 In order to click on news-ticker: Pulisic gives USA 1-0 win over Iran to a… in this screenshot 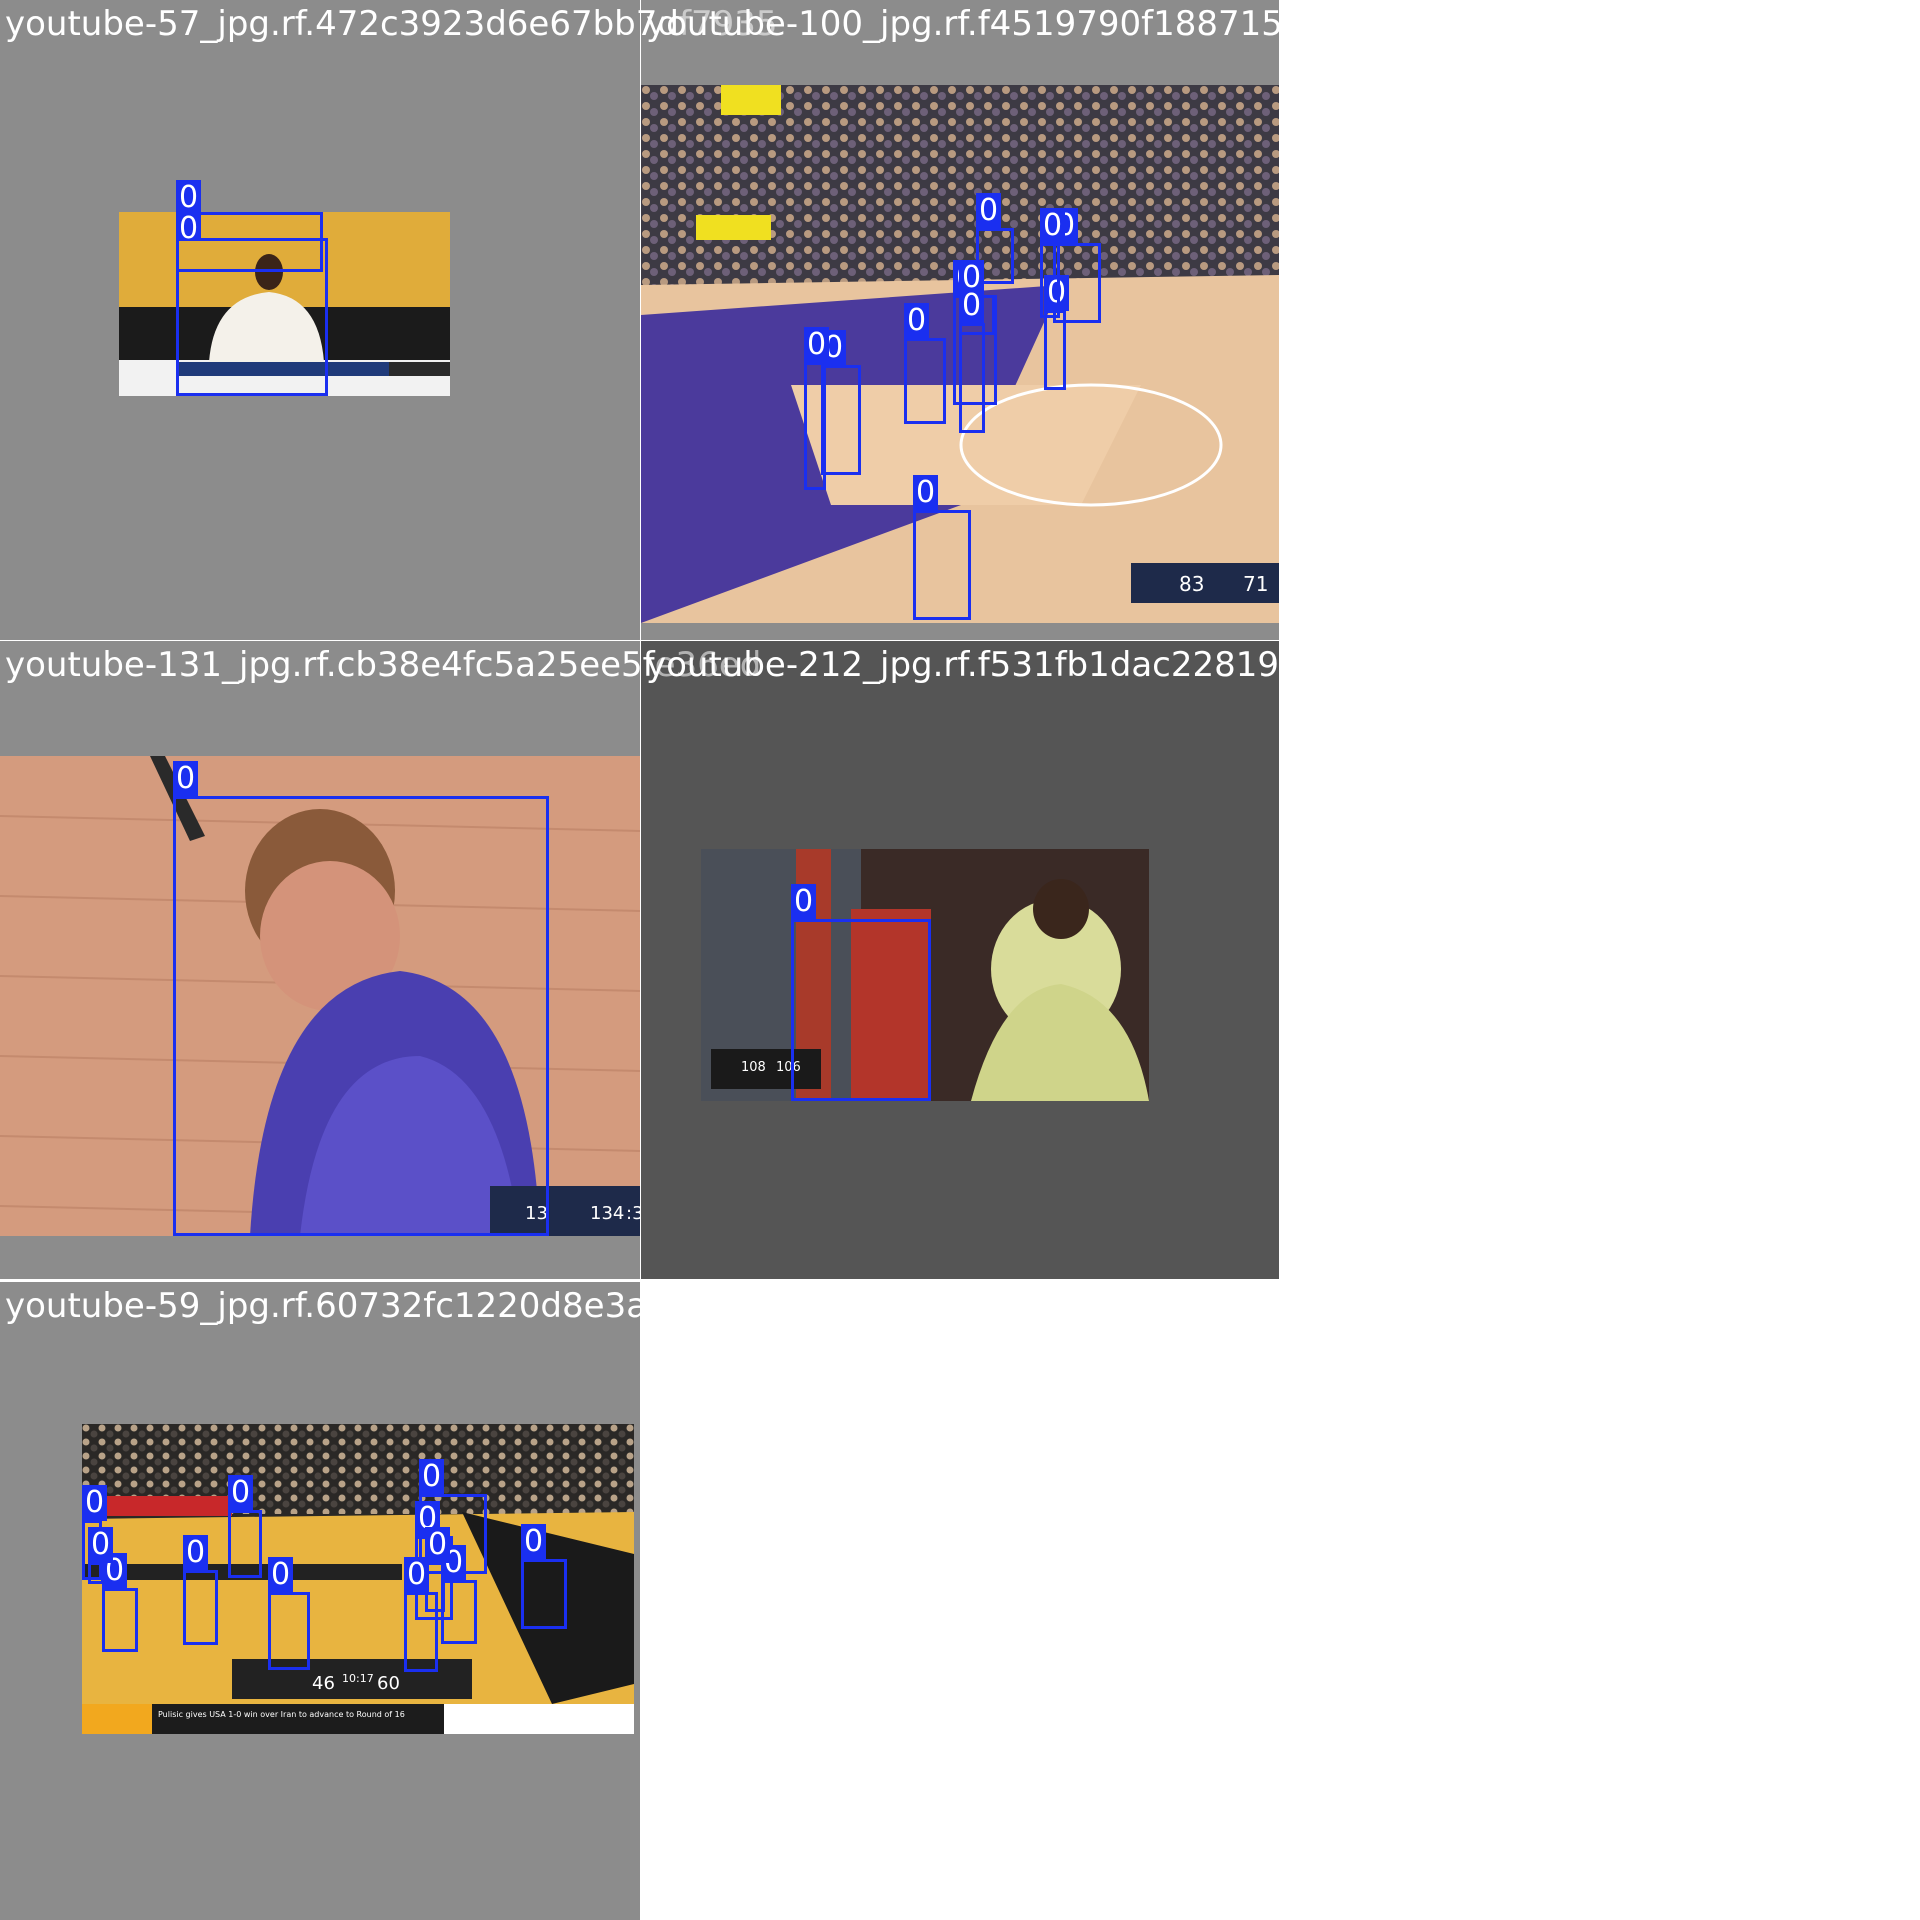, I will do `click(281, 1714)`.